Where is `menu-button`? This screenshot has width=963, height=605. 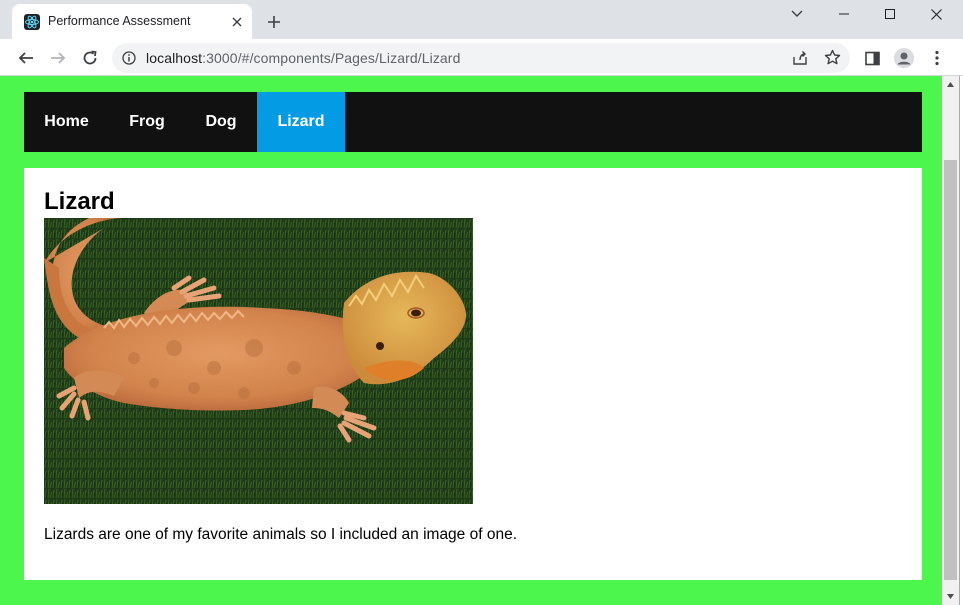
menu-button is located at coordinates (937, 58).